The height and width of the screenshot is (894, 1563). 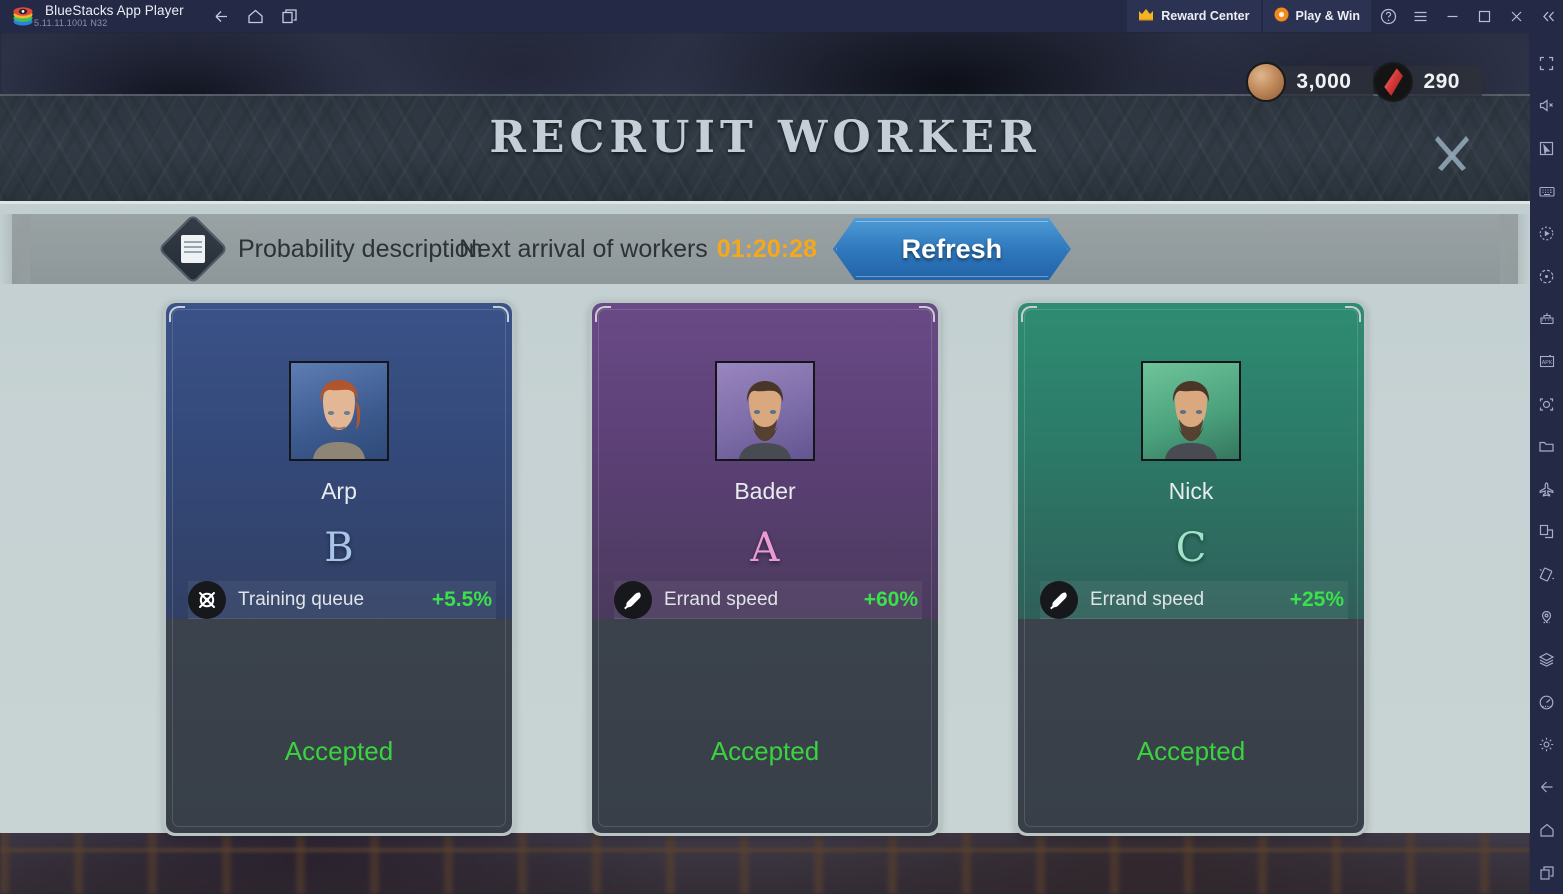 I want to click on coin-currency: 3,000, so click(x=1310, y=82).